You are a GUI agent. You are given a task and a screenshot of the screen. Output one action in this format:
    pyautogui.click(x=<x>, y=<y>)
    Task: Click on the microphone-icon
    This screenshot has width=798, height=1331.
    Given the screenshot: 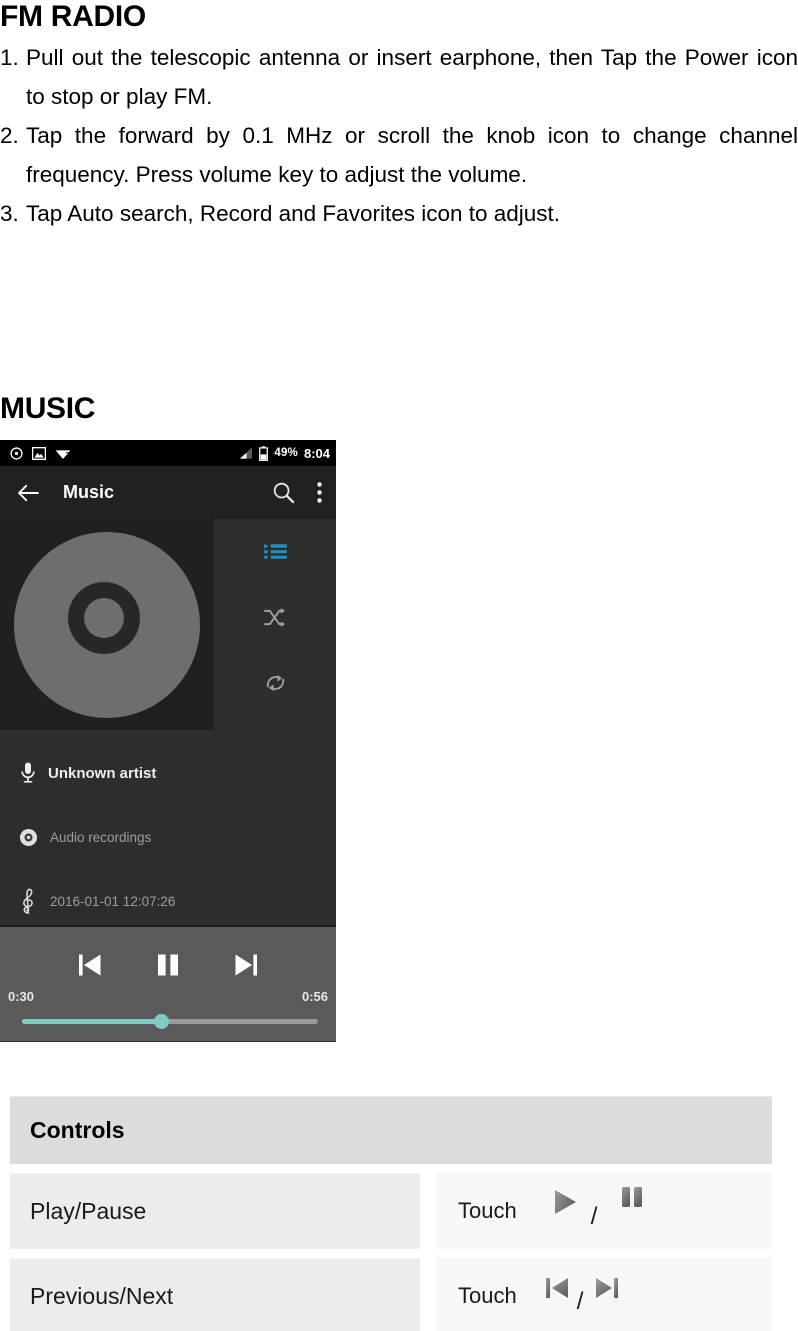 What is the action you would take?
    pyautogui.click(x=28, y=773)
    